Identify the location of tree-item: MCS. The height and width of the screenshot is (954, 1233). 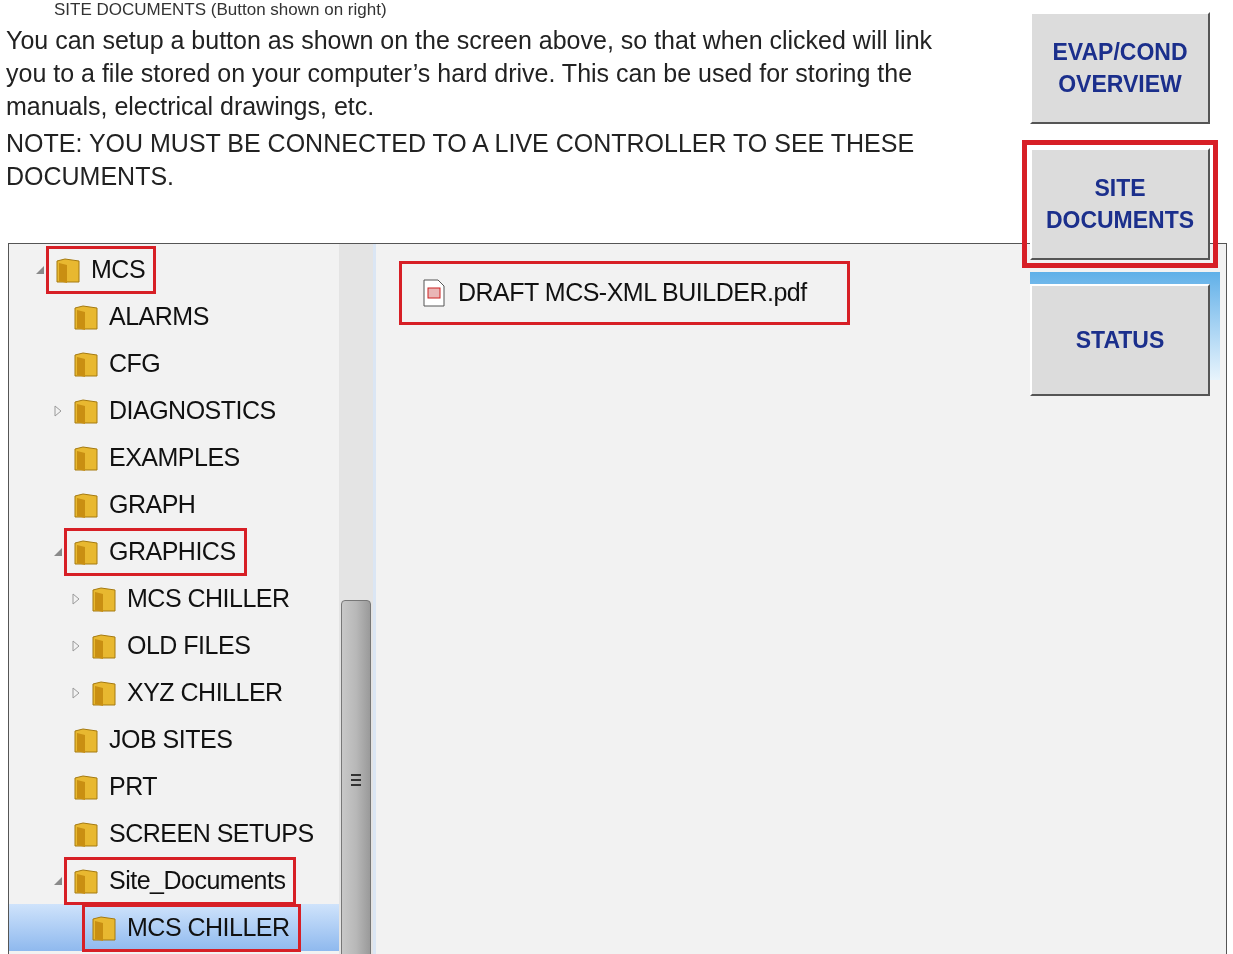
(101, 269).